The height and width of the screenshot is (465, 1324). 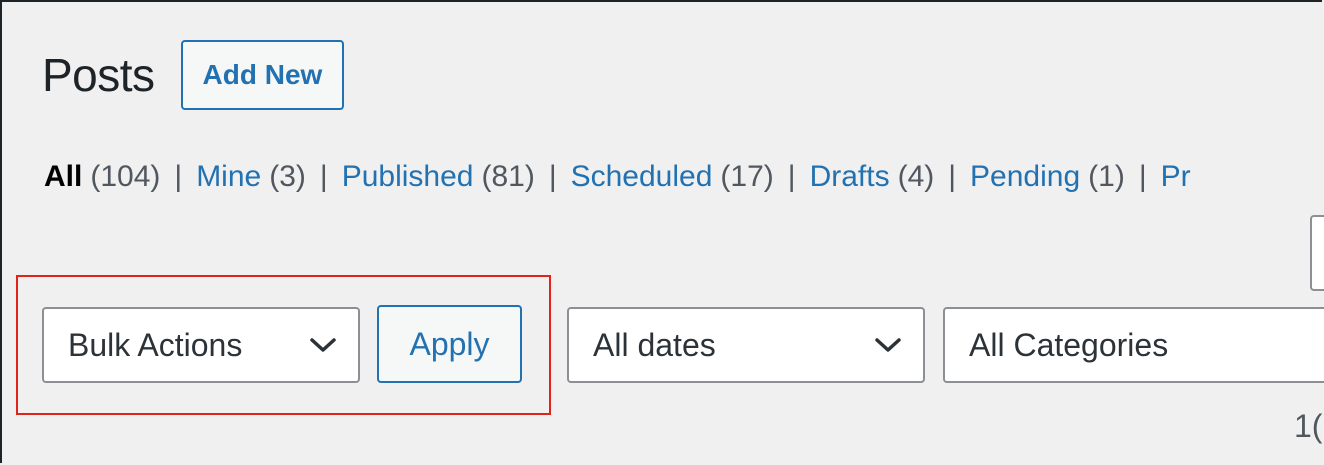 What do you see at coordinates (508, 176) in the screenshot?
I see `filter-published-count: (81)` at bounding box center [508, 176].